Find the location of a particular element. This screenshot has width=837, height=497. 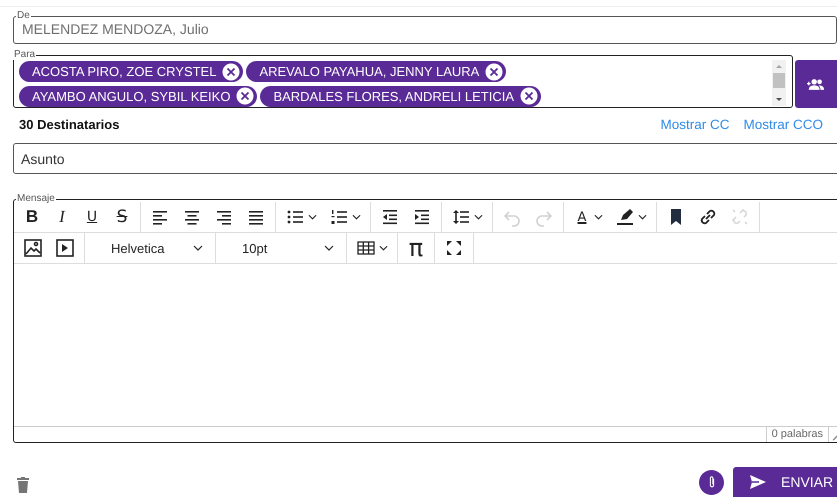

recipient-chip: AREVALO PAYAHUA, JENNY LAURA is located at coordinates (376, 71).